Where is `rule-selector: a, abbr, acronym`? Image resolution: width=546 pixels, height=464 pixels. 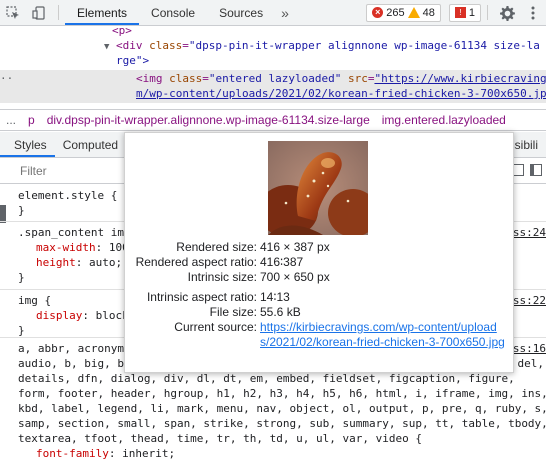
rule-selector: a, abbr, acronym is located at coordinates (71, 348).